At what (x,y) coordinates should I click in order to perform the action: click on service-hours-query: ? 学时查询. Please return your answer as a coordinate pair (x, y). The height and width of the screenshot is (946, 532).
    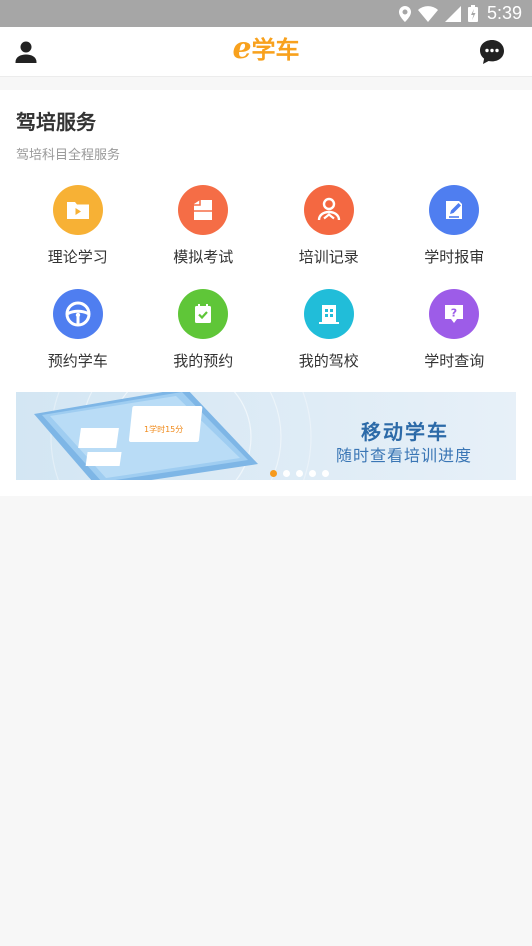
    Looking at the image, I should click on (455, 330).